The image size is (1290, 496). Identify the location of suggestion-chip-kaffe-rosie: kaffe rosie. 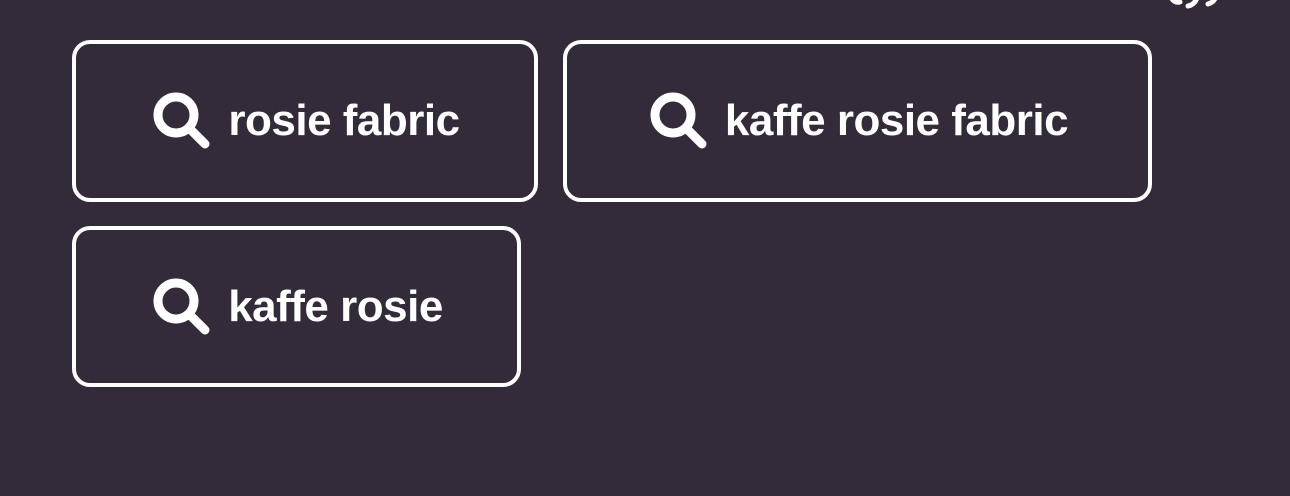
(296, 306).